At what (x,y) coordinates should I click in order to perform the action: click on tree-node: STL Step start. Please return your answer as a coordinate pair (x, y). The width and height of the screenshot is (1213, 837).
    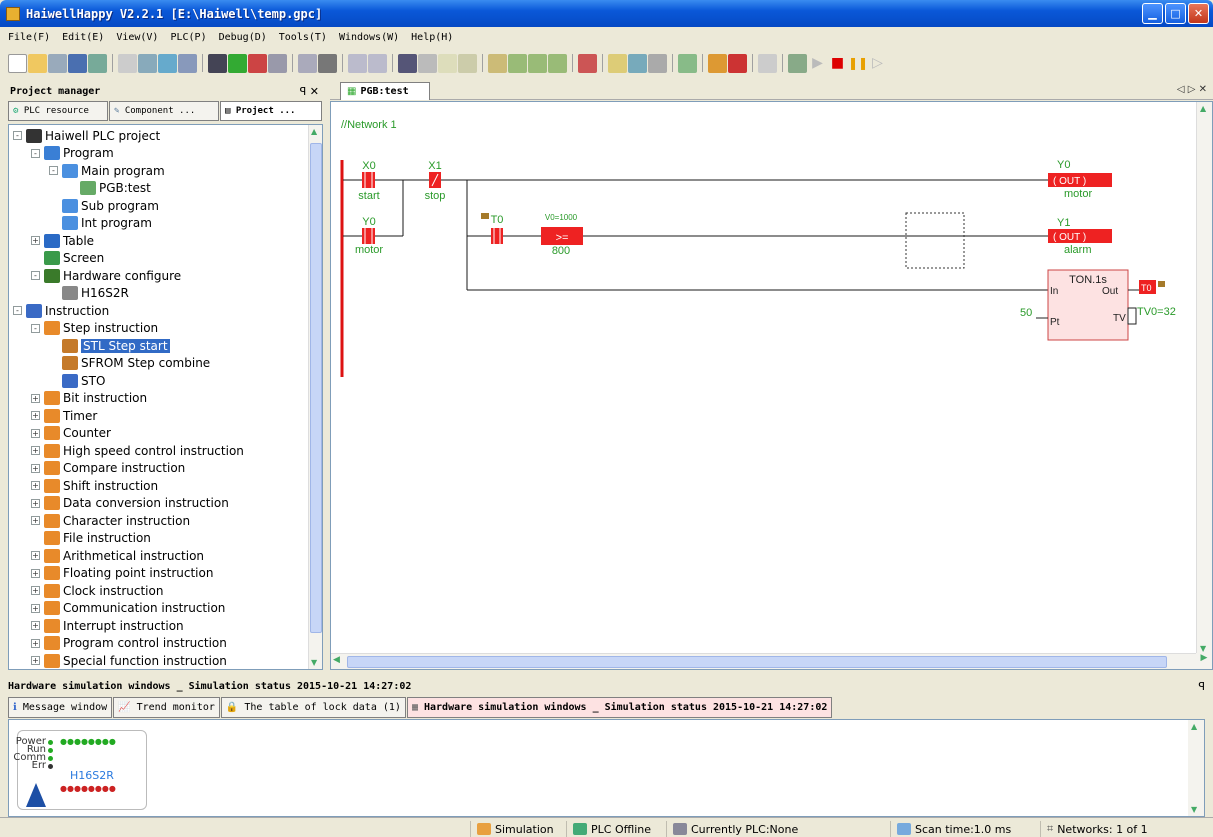
    Looking at the image, I should click on (109, 345).